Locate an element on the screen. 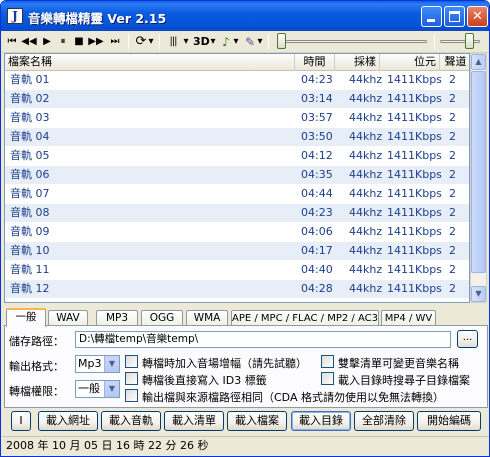 This screenshot has width=490, height=457. table-row: 音軌 03 03:57 44khz 1411Kbps 2 is located at coordinates (237, 118).